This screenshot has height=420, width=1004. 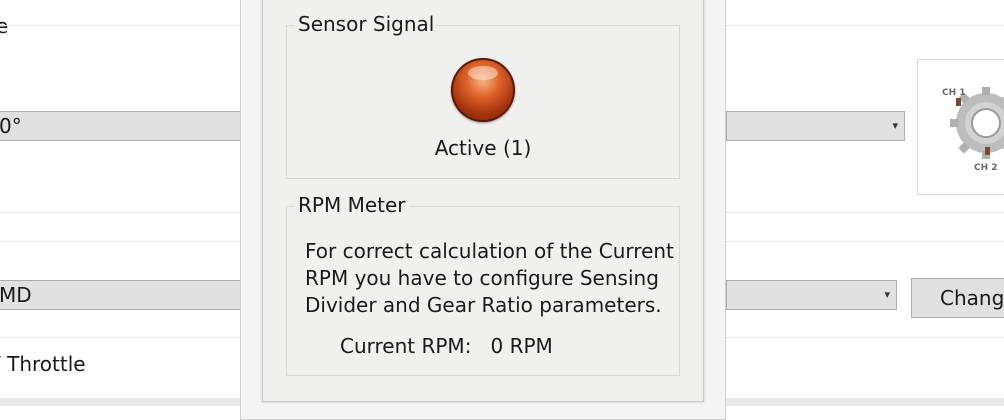 What do you see at coordinates (406, 346) in the screenshot?
I see `current-rpm-label: Current RPM:` at bounding box center [406, 346].